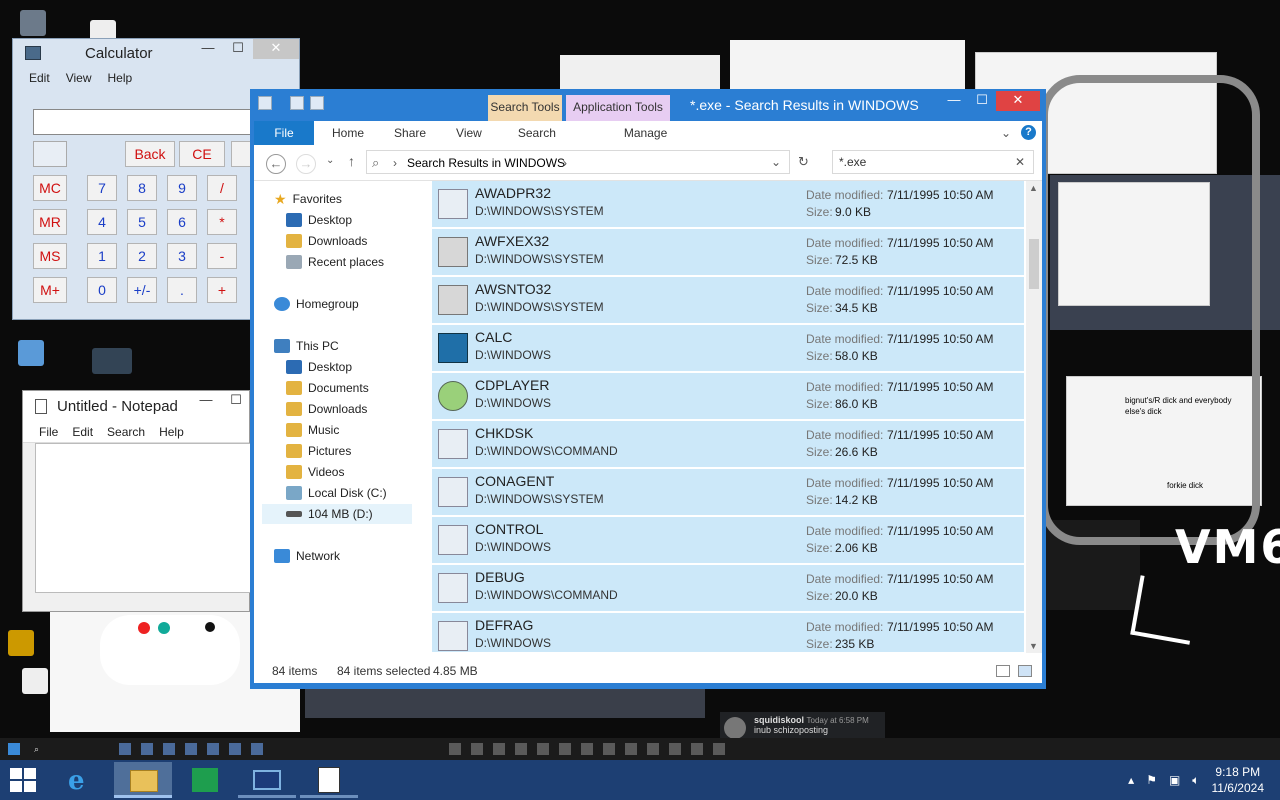  What do you see at coordinates (143, 518) in the screenshot?
I see `notepad-text-area` at bounding box center [143, 518].